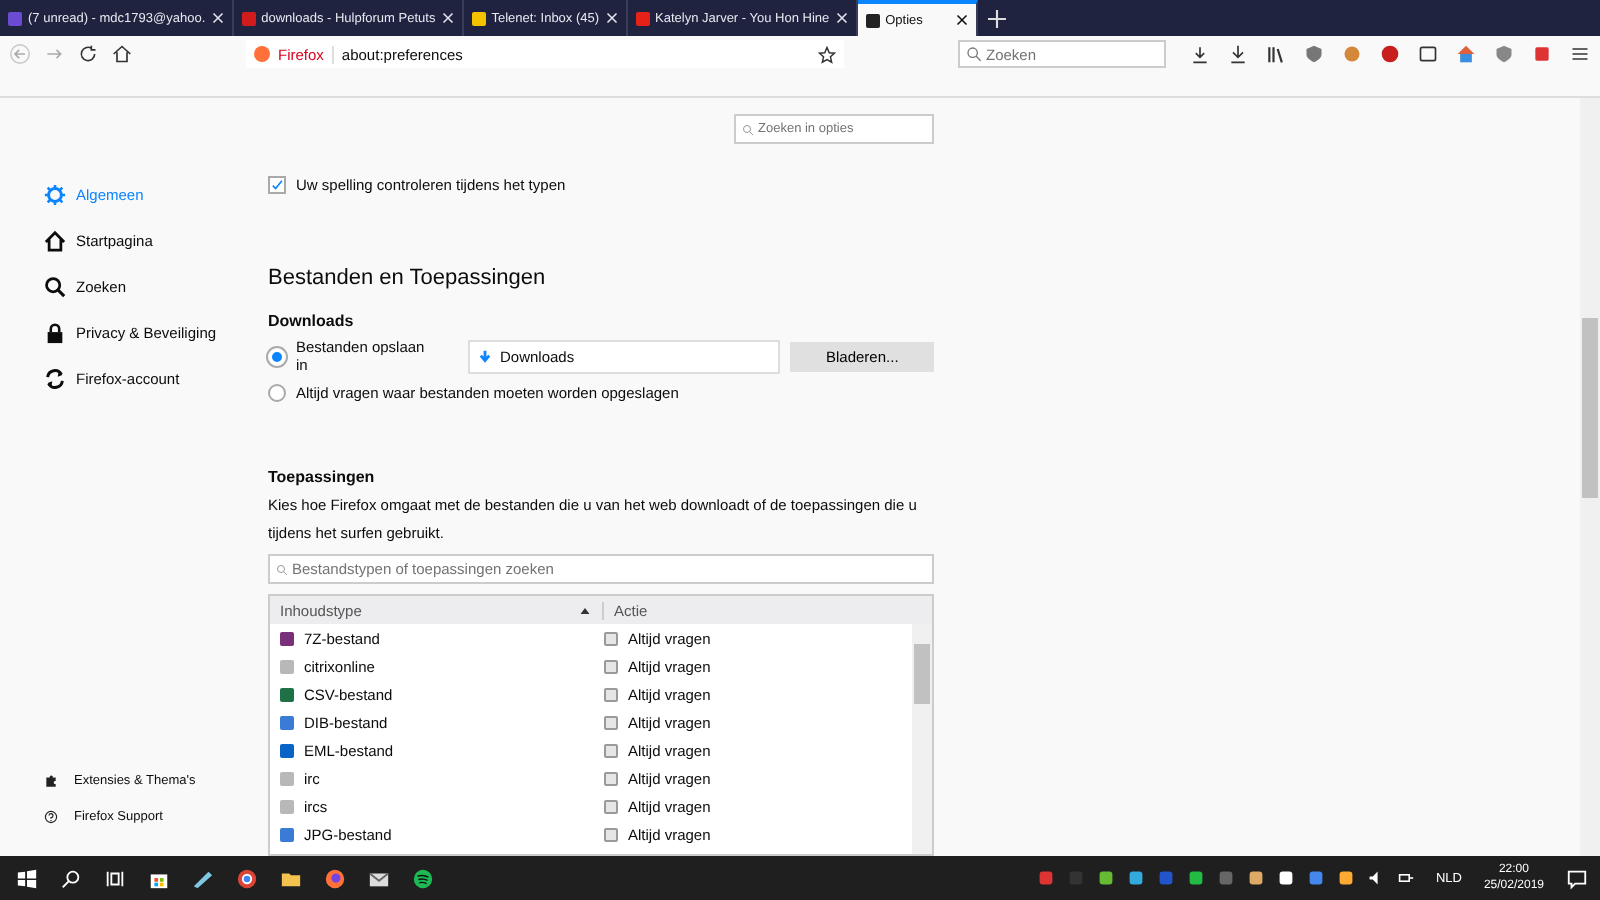  What do you see at coordinates (1238, 54) in the screenshot?
I see `download-icon` at bounding box center [1238, 54].